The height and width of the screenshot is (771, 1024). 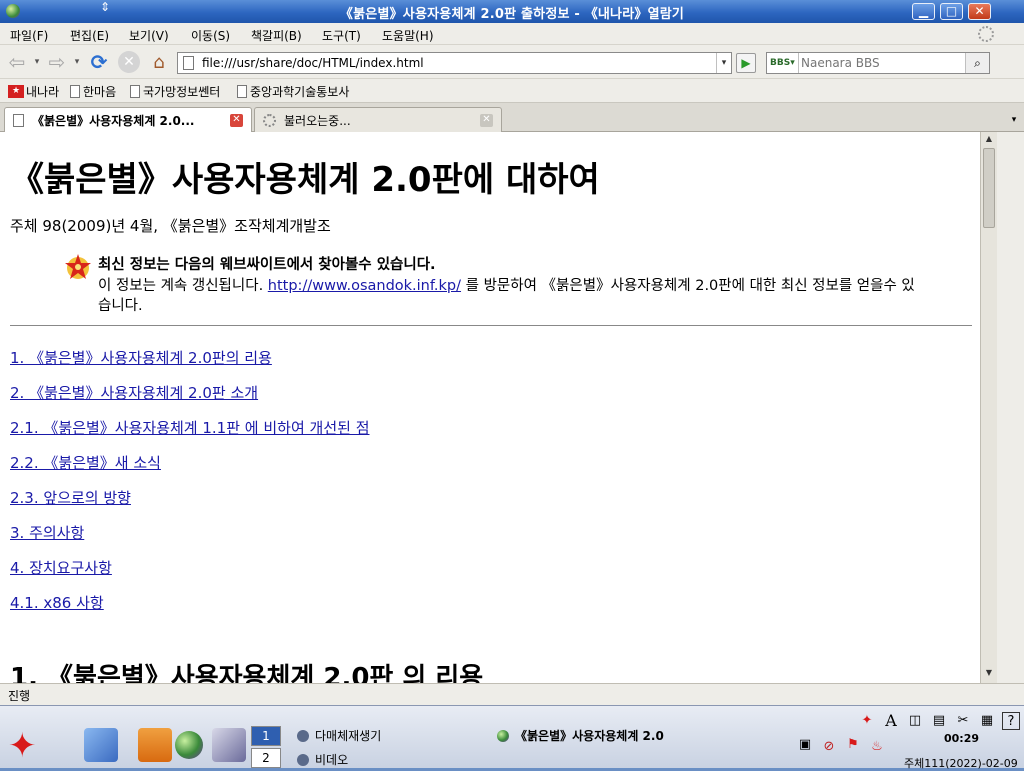 I want to click on notice-title: 최신 정보는 다음의 웨브싸이트에서 찾아볼수 있습니다., so click(x=267, y=265).